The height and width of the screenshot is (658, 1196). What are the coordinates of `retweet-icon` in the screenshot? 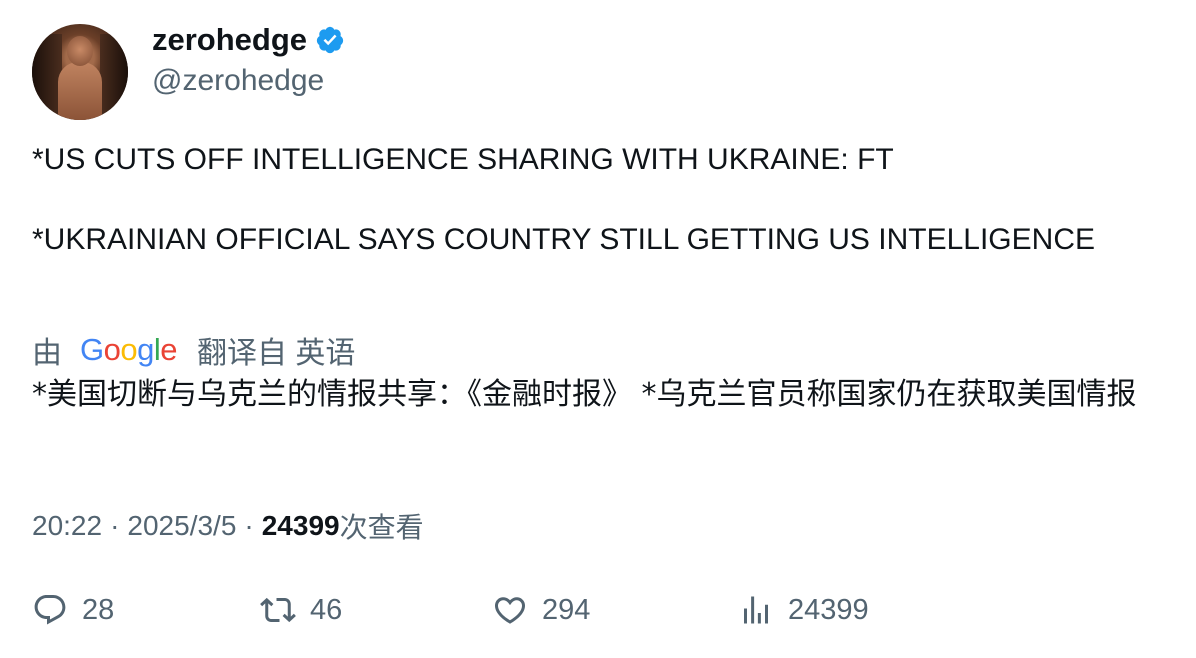 It's located at (278, 610).